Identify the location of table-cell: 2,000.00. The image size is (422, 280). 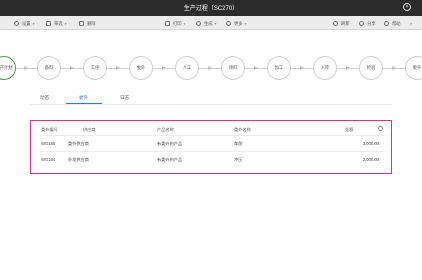
(370, 159).